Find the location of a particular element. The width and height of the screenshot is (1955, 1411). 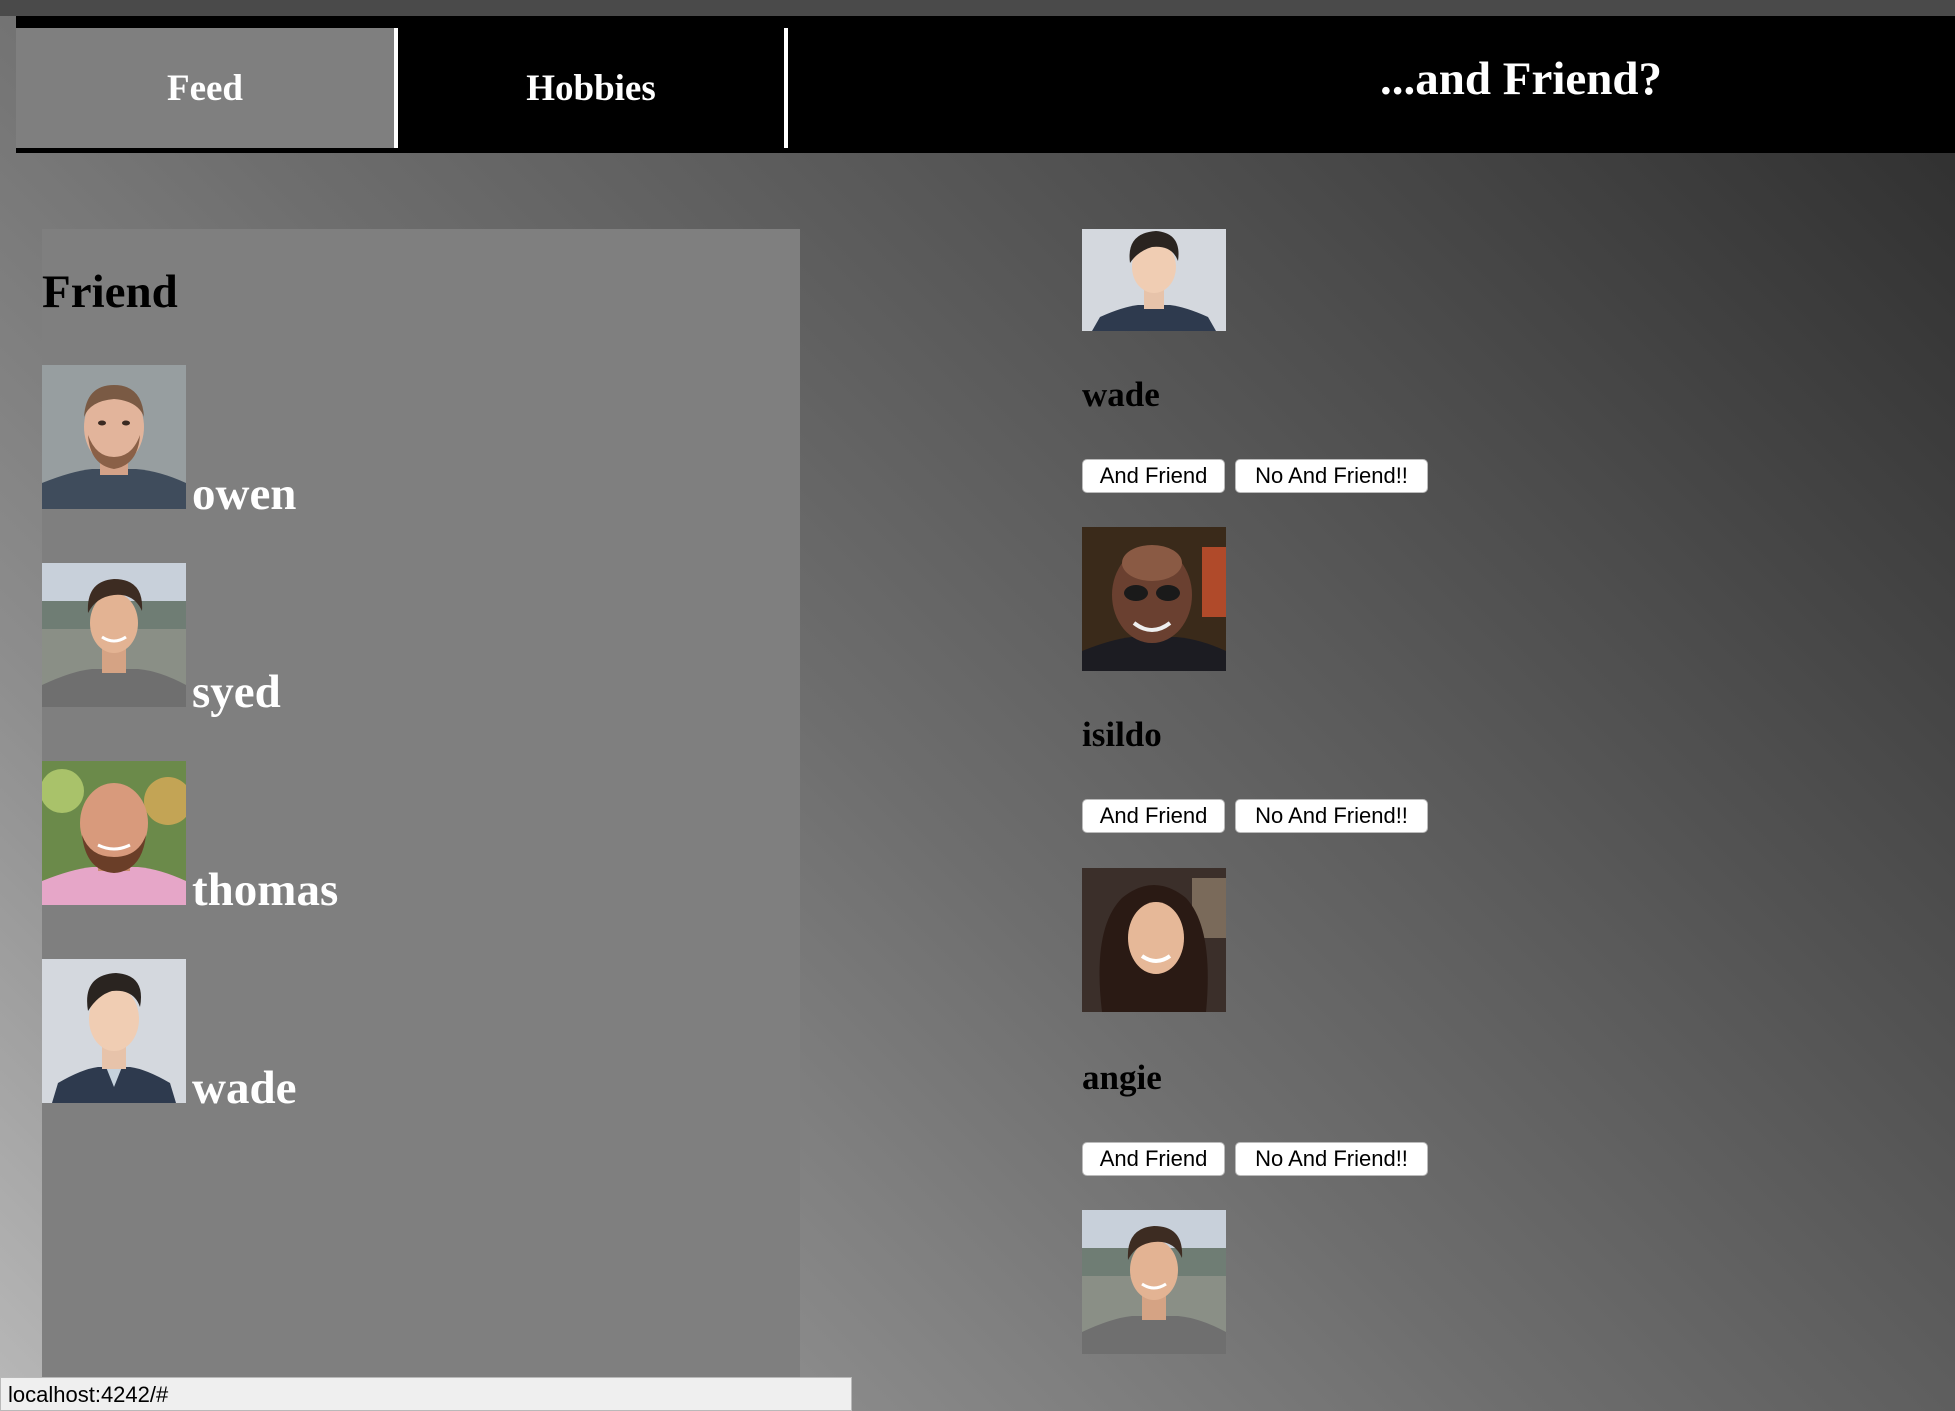

friend-item: wade is located at coordinates (292, 1036).